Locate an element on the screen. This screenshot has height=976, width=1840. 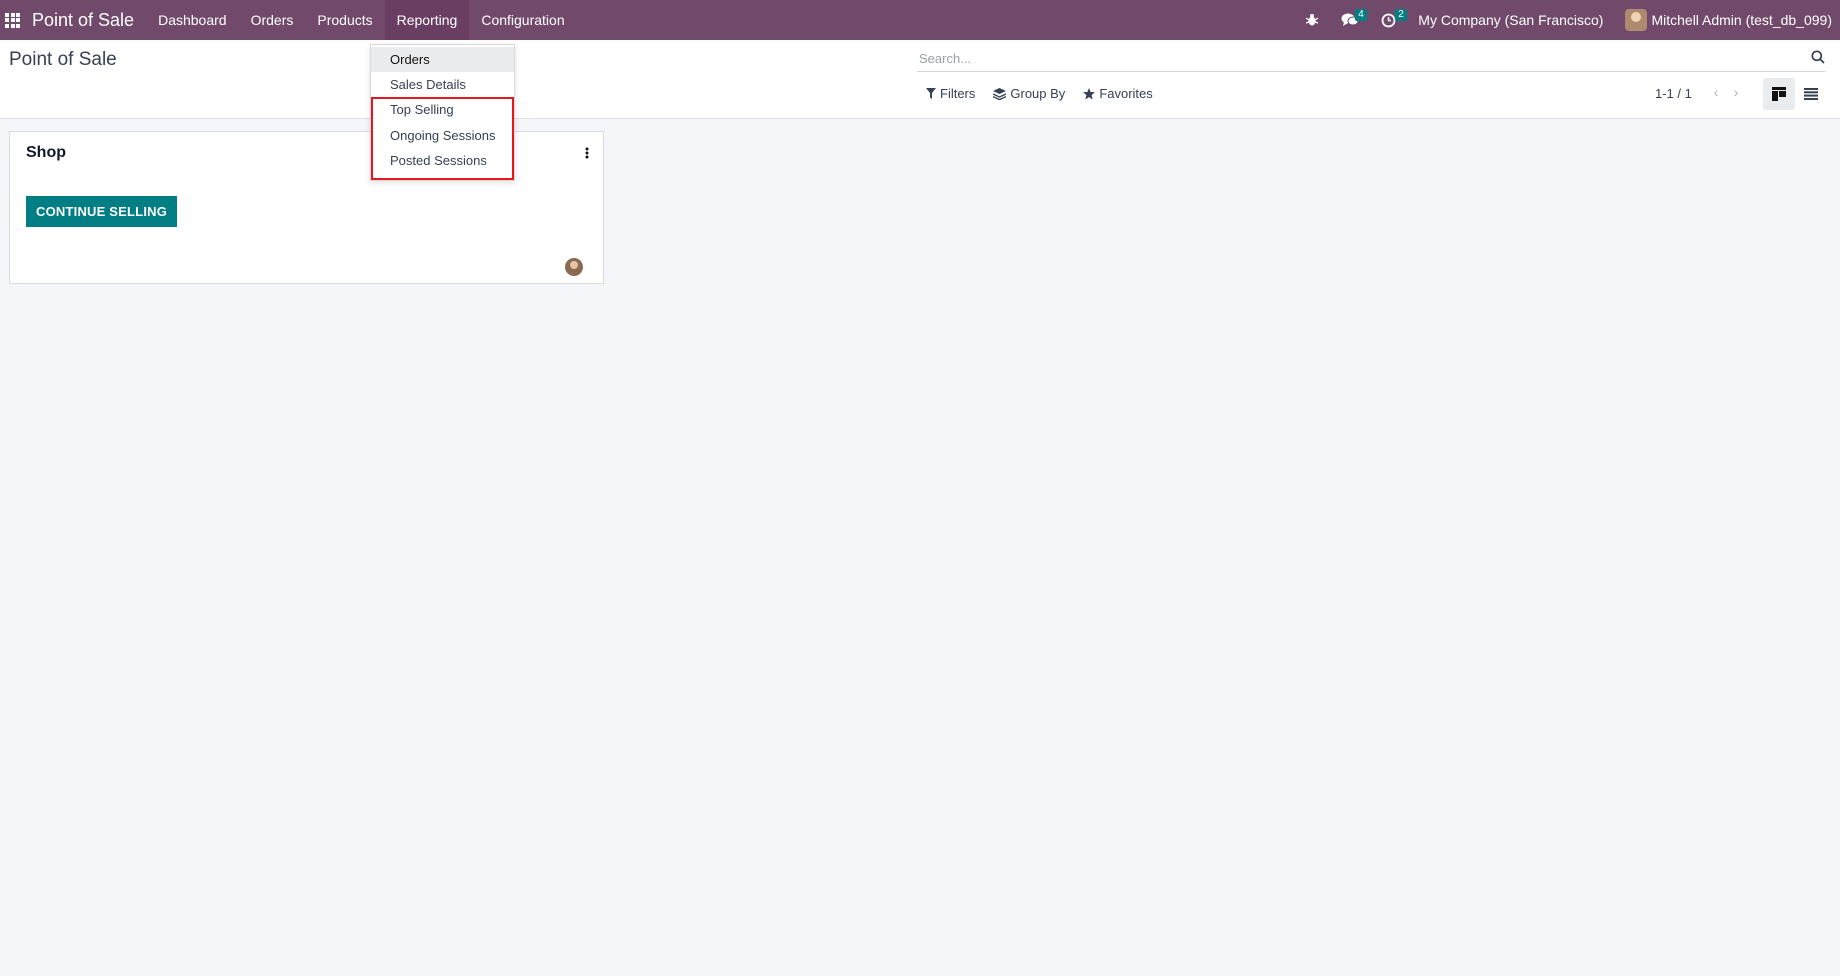
view-switcher is located at coordinates (1795, 94).